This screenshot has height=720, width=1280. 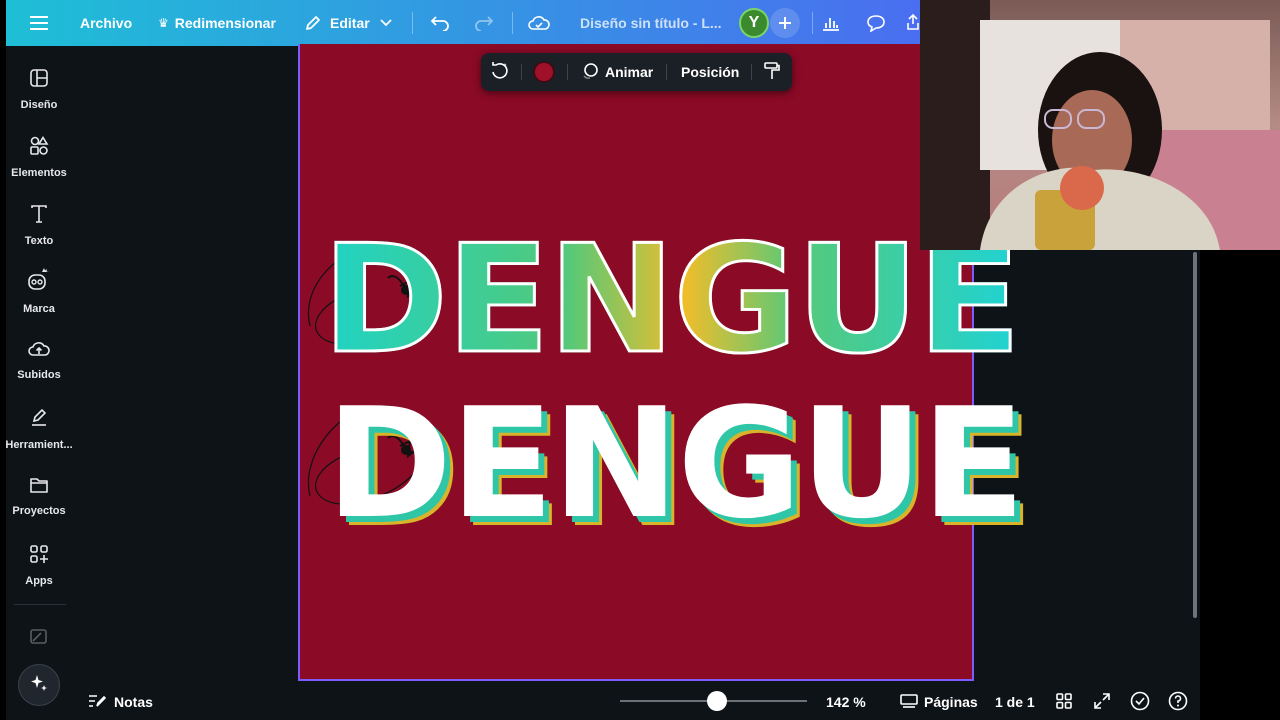 I want to click on grid-icon, so click(x=1064, y=702).